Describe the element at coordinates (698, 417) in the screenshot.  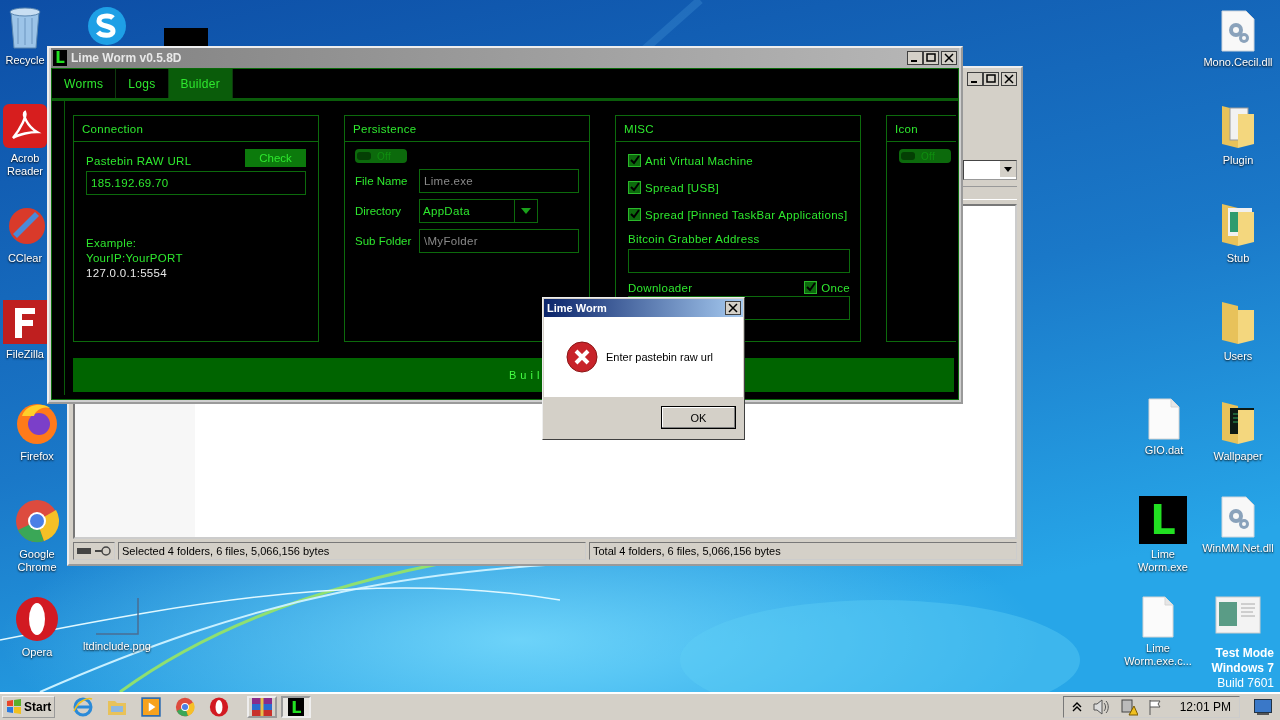
I see `ok-button: OK` at that location.